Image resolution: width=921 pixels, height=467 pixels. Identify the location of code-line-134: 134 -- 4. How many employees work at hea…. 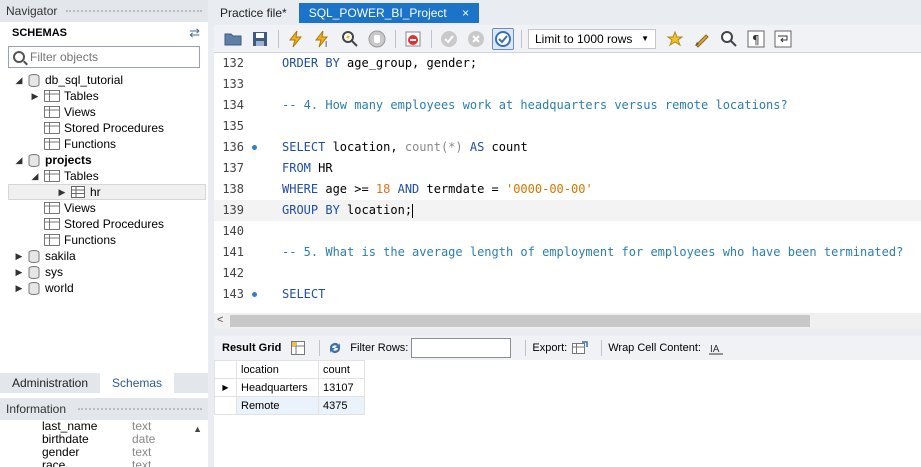
(567, 105).